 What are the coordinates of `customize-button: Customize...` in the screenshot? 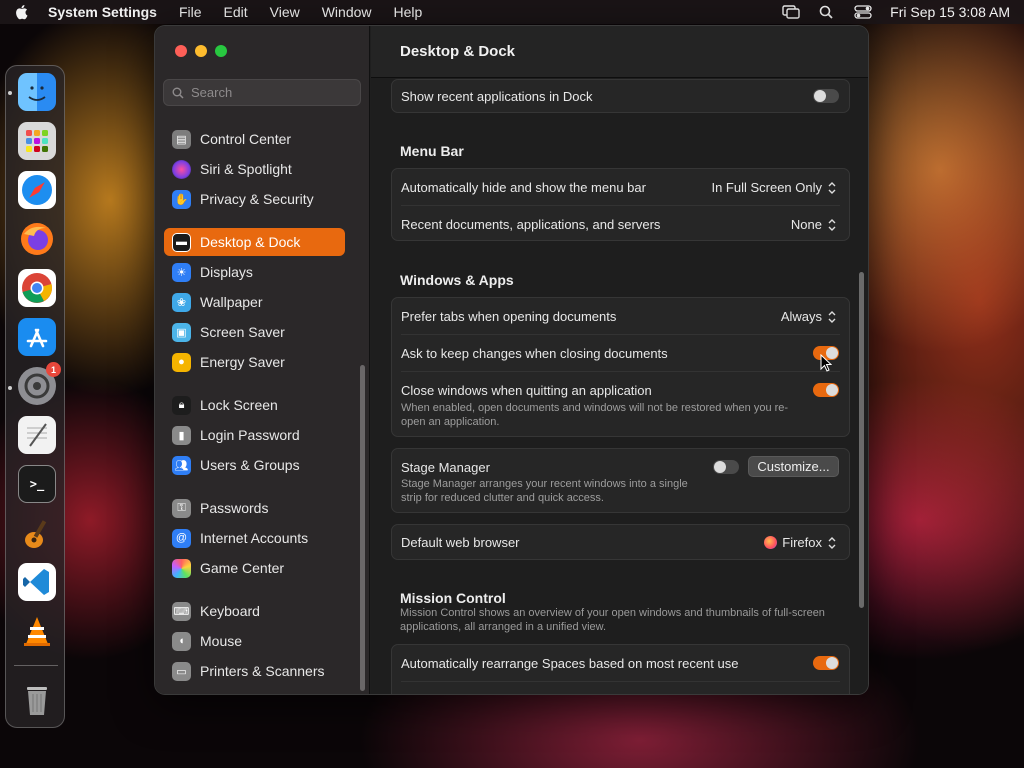 It's located at (793, 466).